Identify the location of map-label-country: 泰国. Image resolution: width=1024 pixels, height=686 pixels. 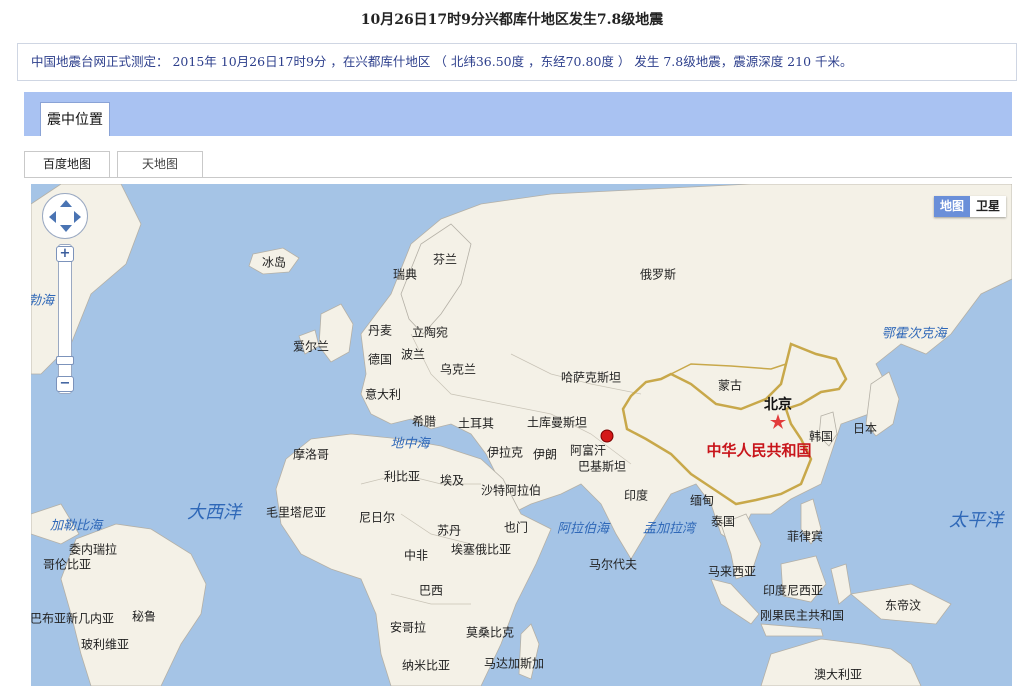
(723, 521).